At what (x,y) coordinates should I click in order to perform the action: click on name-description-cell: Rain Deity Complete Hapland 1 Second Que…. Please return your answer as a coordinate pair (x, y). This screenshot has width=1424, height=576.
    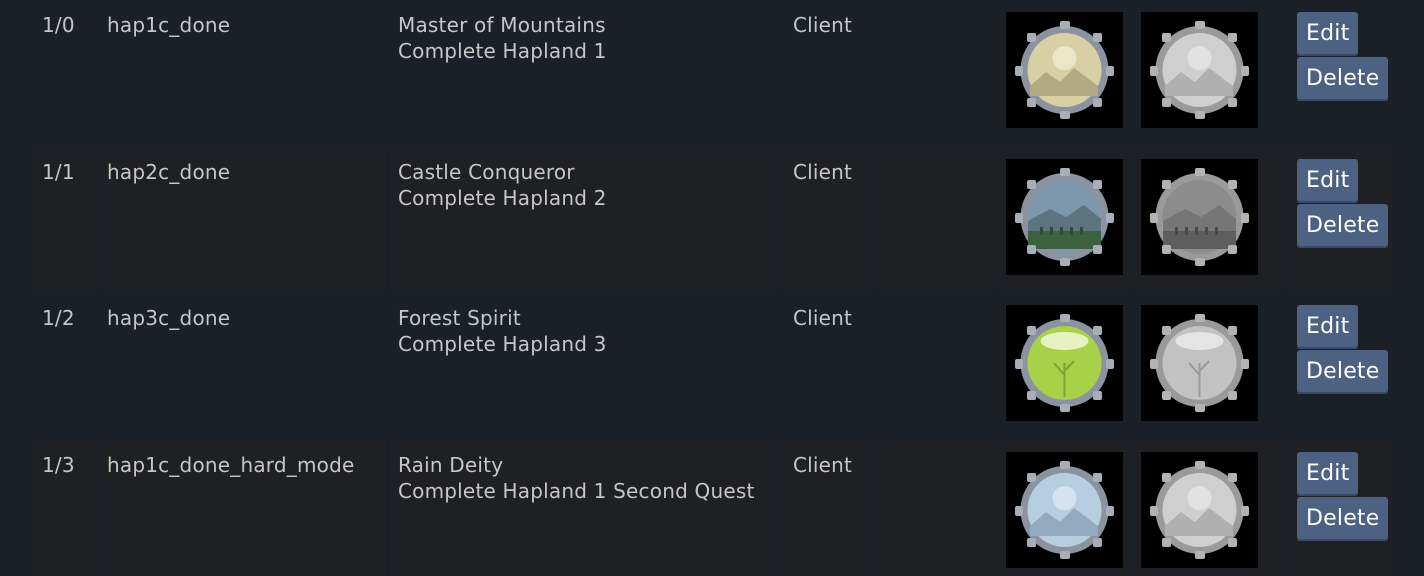
    Looking at the image, I should click on (585, 508).